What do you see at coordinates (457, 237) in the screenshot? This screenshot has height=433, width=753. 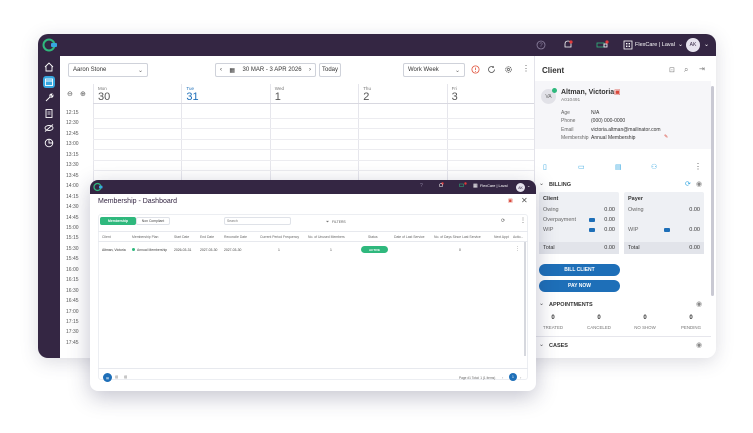 I see `column-header: No. of Days Since Last Service` at bounding box center [457, 237].